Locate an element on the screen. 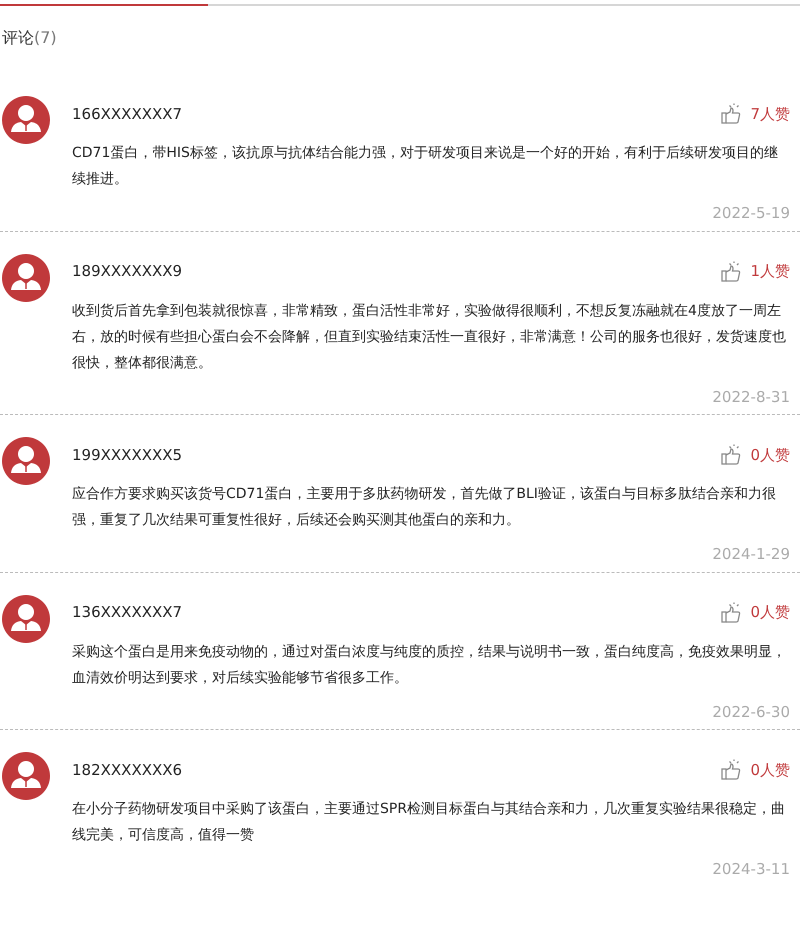 Image resolution: width=800 pixels, height=946 pixels. comment-text: 采购这个蛋白是用来免疫动物的，通过对蛋白浓度与纯度的质控，结果与说明书一致，蛋白纯度高，免疫效果明显，血清效价明达到要求，对后续实验能够节省很多工作。 is located at coordinates (429, 665).